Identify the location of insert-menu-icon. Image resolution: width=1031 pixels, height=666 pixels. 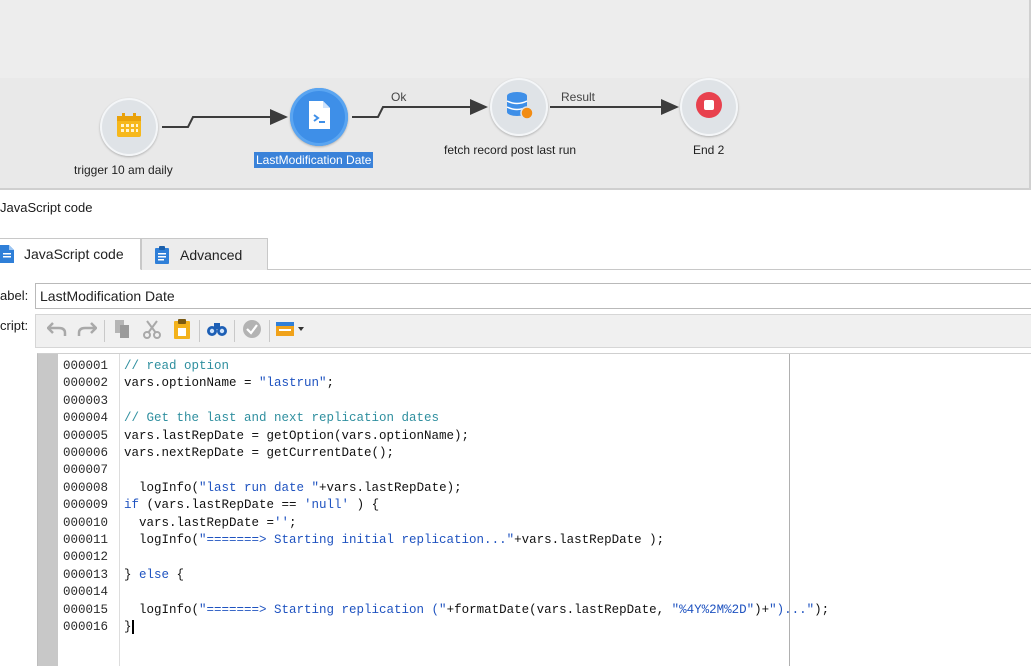
(291, 331).